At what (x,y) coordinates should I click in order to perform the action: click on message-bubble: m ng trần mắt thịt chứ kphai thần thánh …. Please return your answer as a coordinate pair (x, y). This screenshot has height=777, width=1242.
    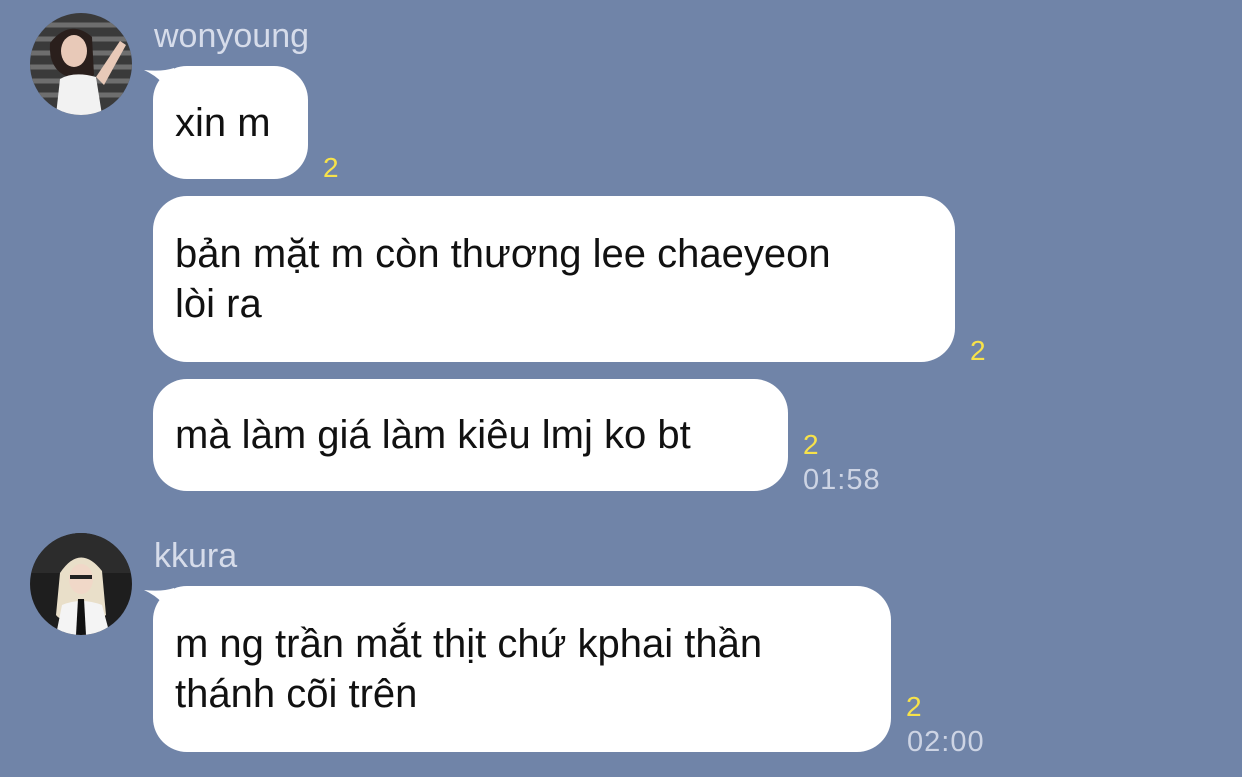
    Looking at the image, I should click on (522, 669).